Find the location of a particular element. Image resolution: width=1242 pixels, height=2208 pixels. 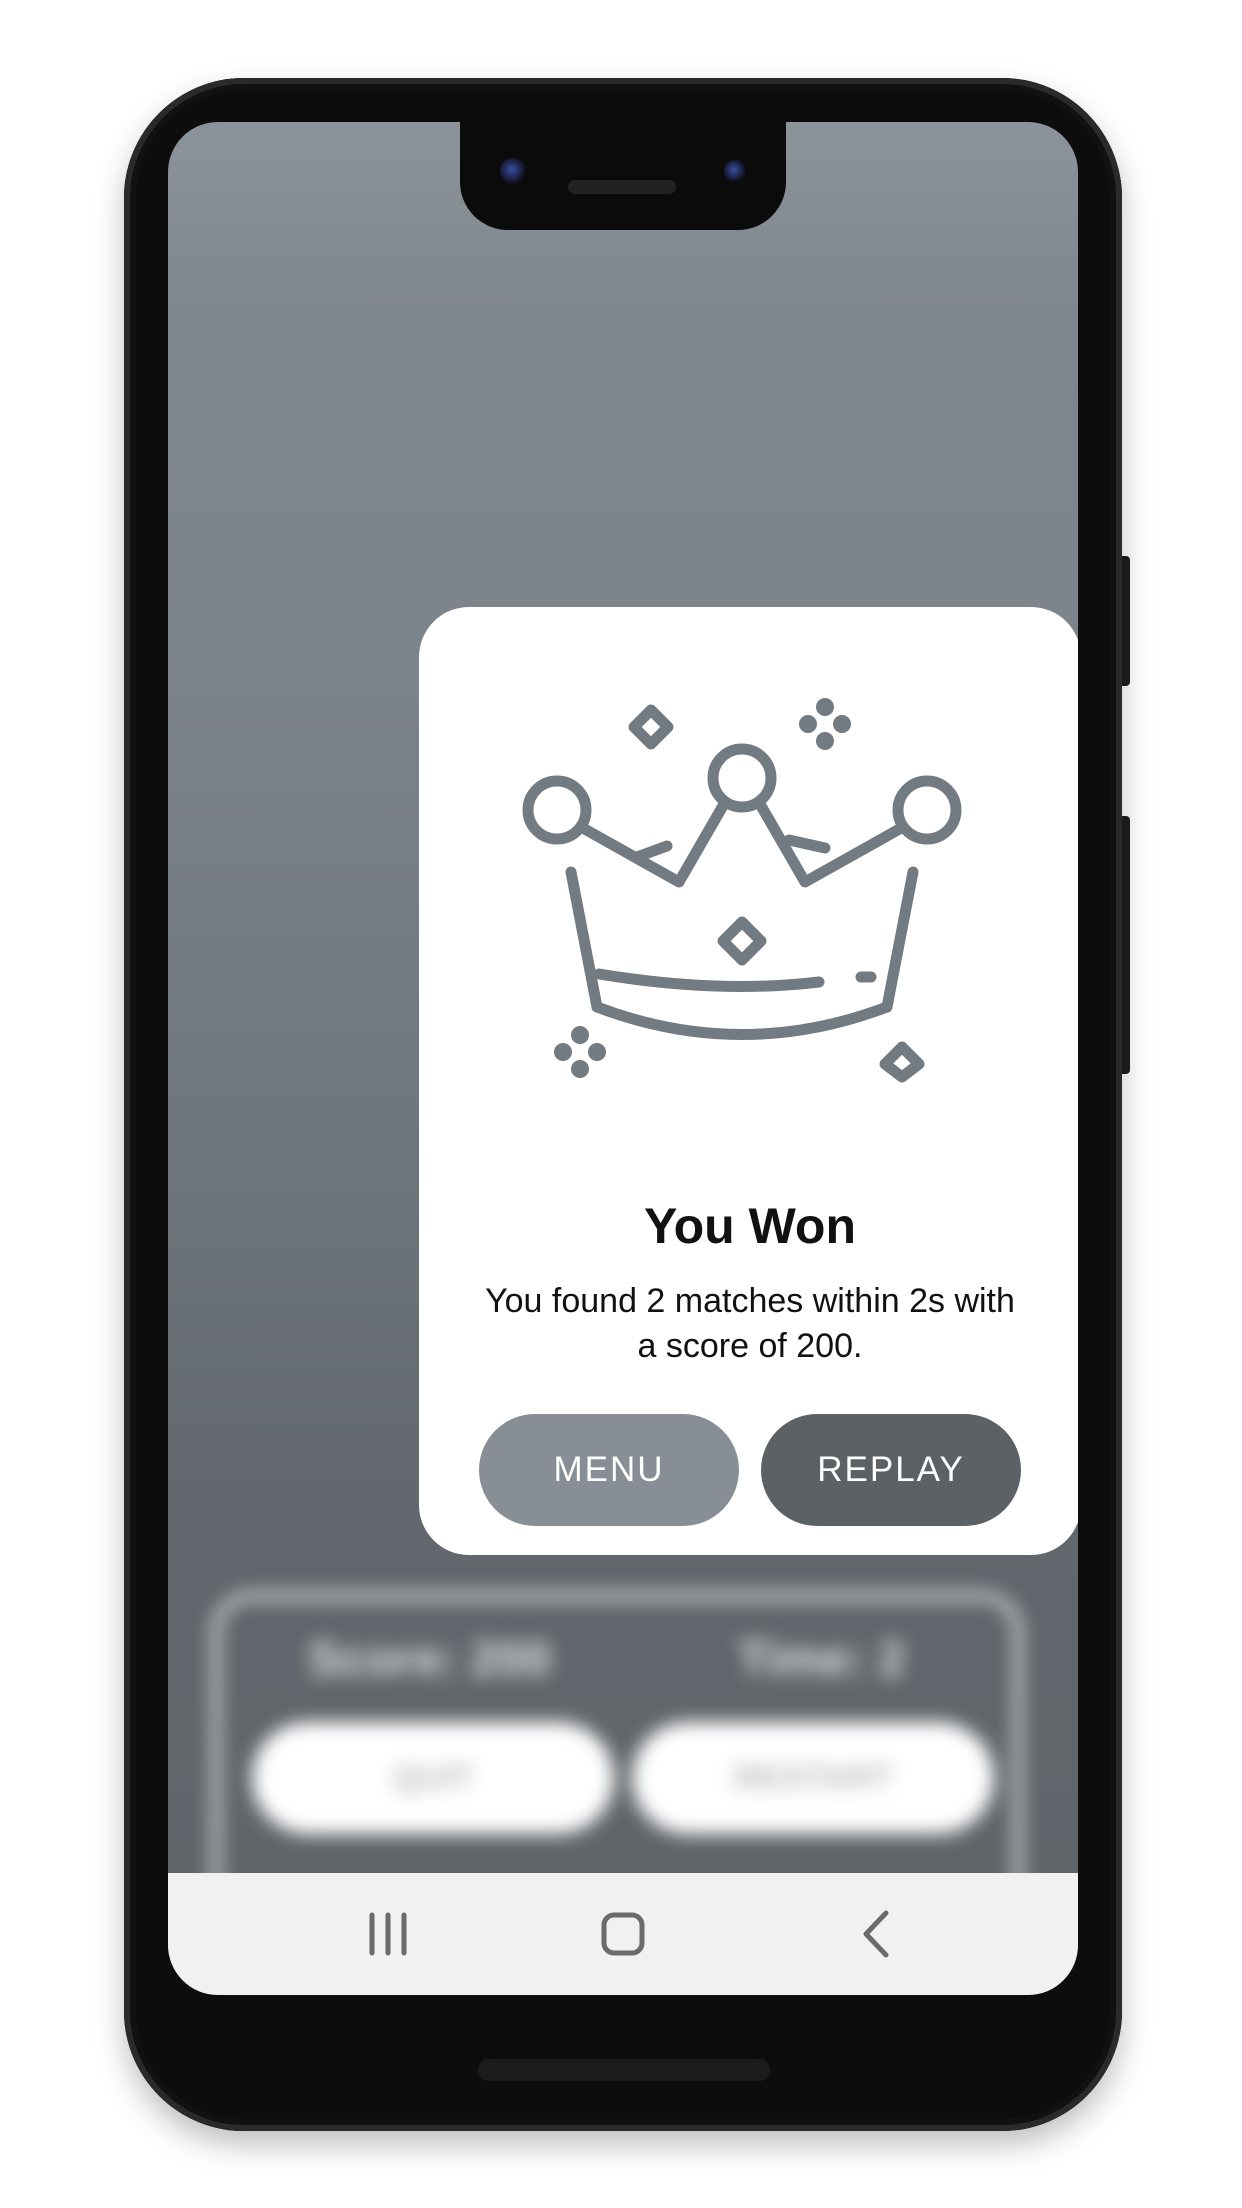

score-label: Score: 200 is located at coordinates (429, 1659).